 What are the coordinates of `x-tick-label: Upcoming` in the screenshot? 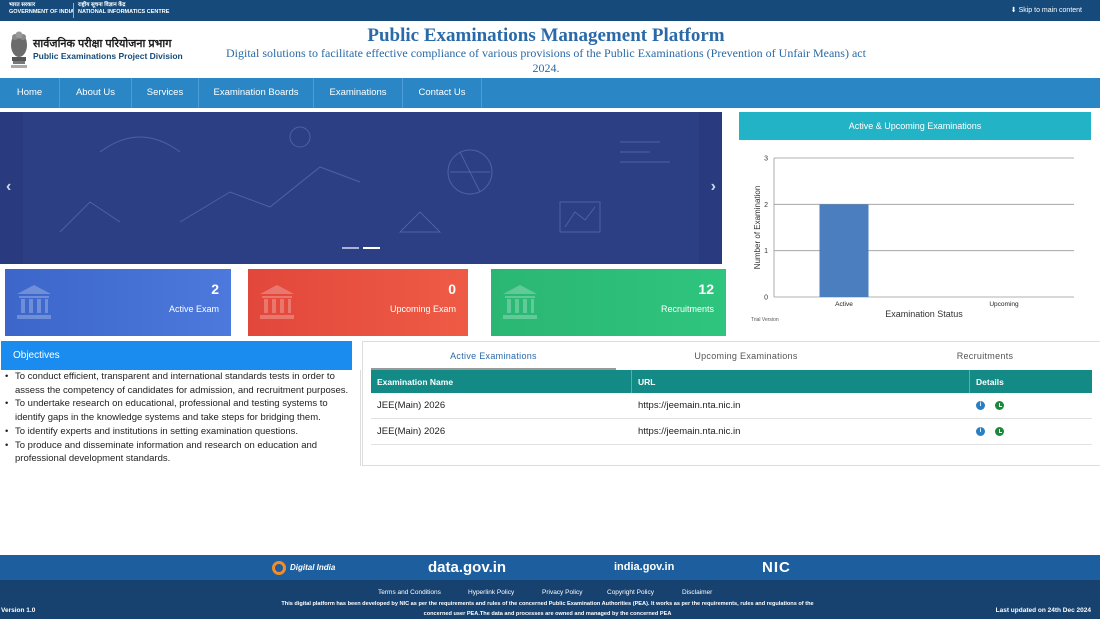 It's located at (1004, 304).